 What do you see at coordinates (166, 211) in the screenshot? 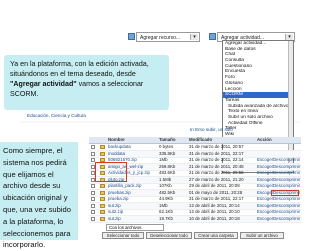
I see `file-size: 62.1Kb` at bounding box center [166, 211].